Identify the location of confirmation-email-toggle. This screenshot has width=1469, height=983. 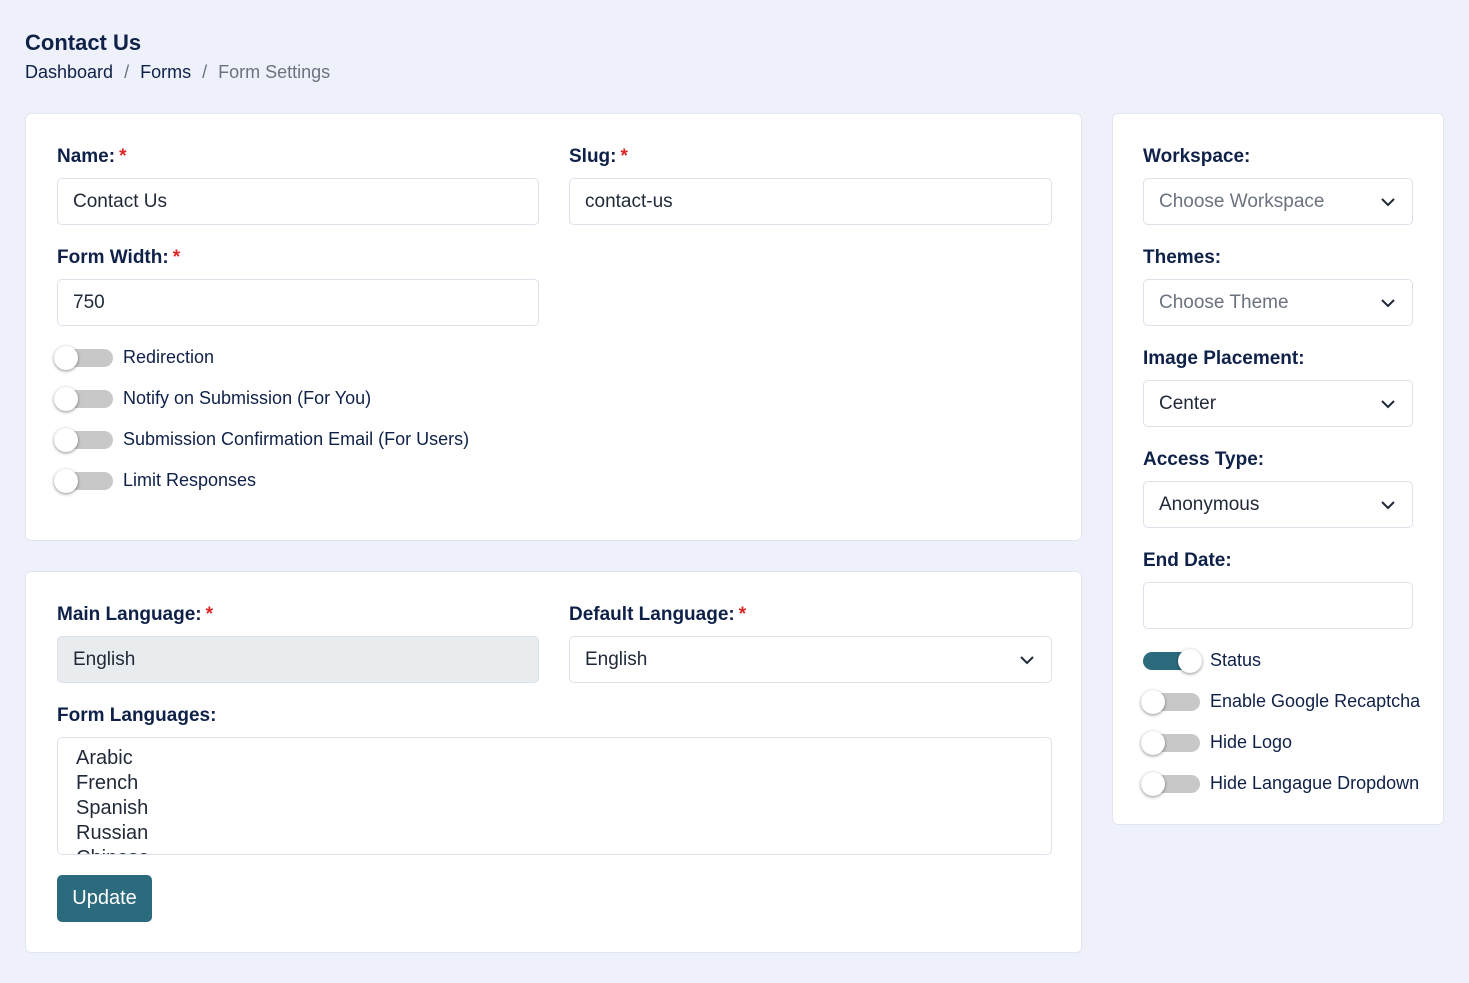
(83, 439).